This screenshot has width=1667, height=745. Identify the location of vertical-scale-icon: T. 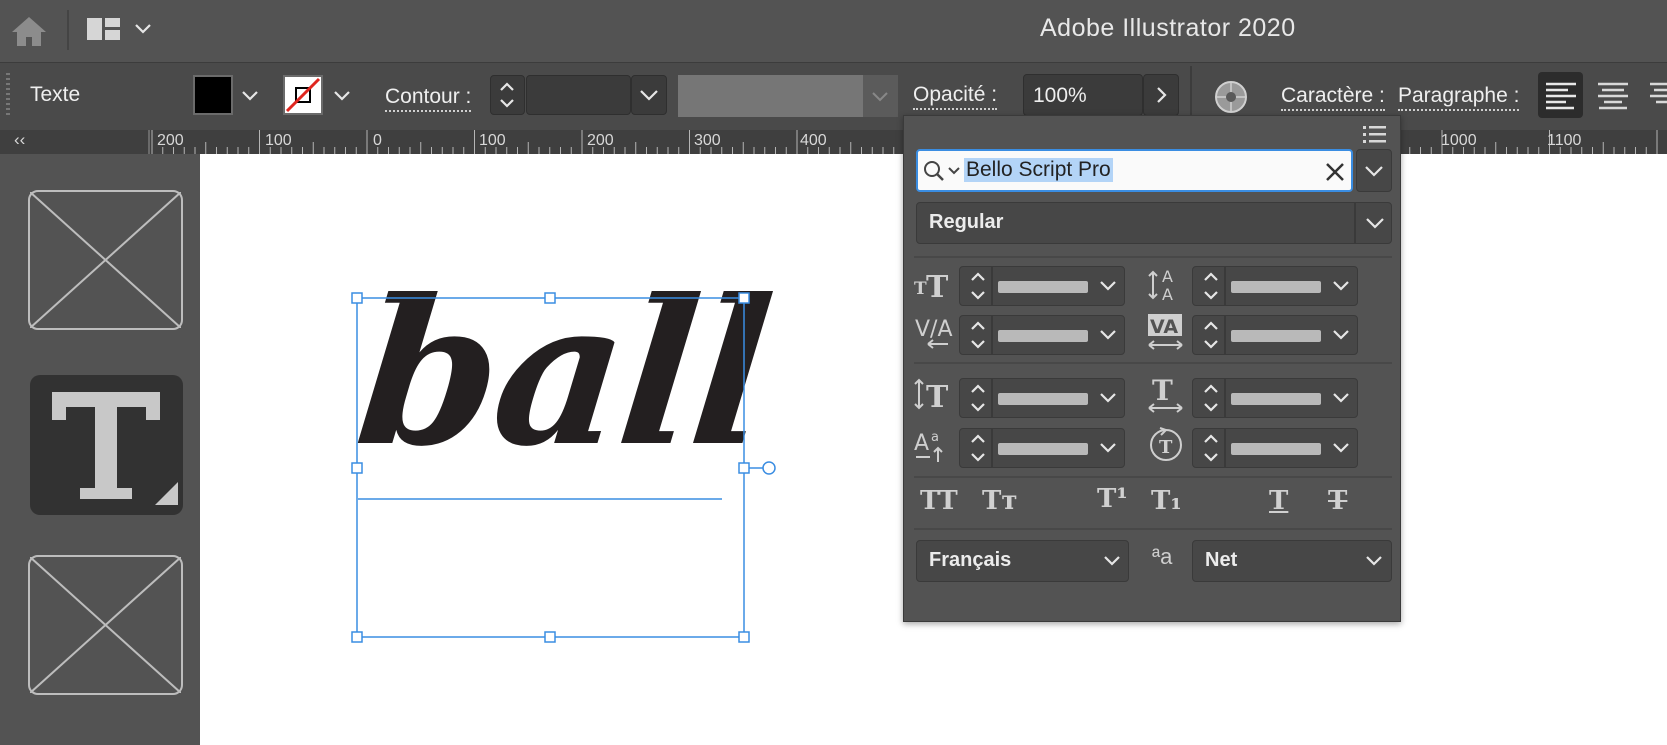
(934, 394).